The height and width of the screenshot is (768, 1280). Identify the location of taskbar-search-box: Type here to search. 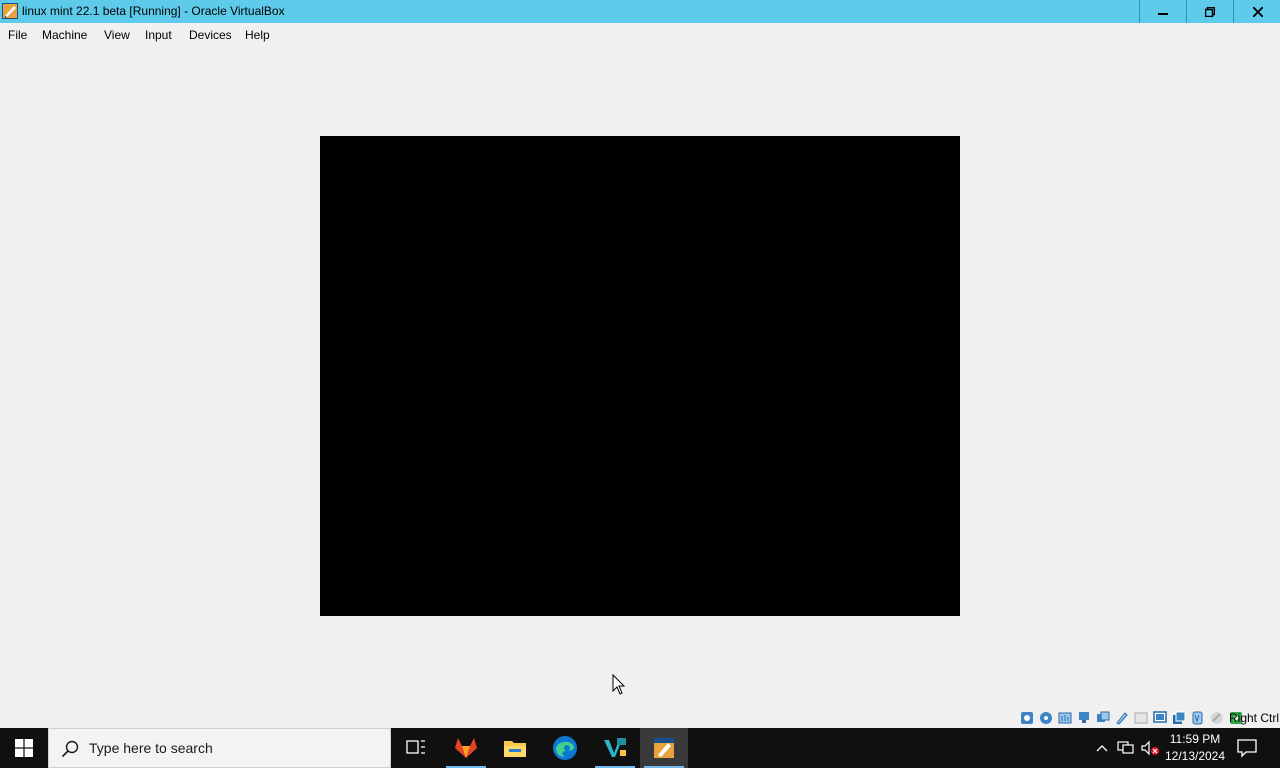
(219, 748).